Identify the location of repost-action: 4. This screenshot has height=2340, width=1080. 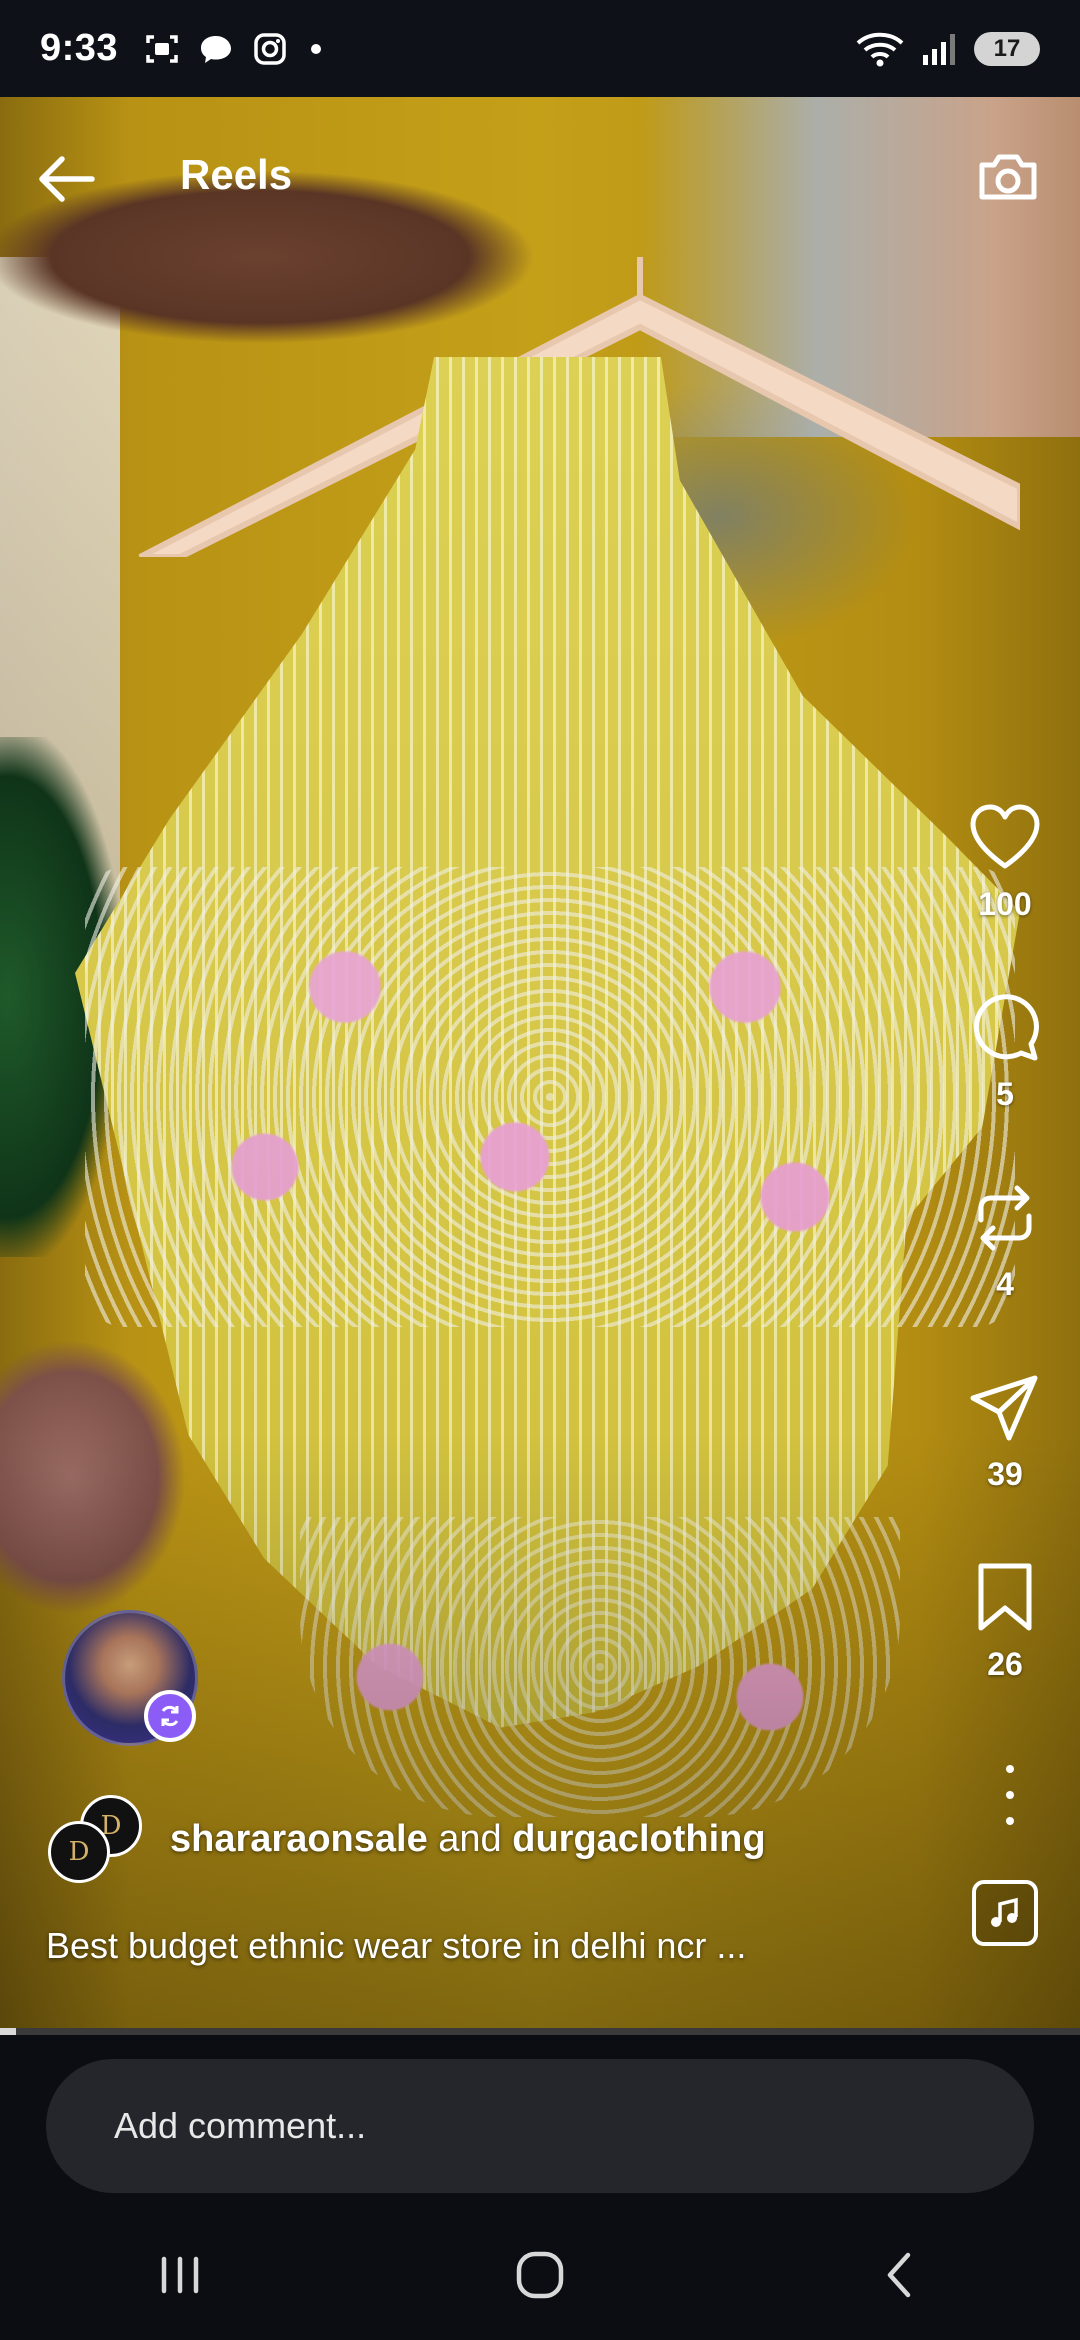
(1005, 1241).